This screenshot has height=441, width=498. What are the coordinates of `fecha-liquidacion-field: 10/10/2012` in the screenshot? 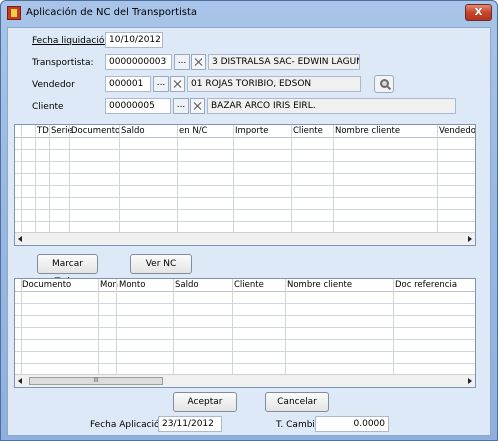 It's located at (134, 40).